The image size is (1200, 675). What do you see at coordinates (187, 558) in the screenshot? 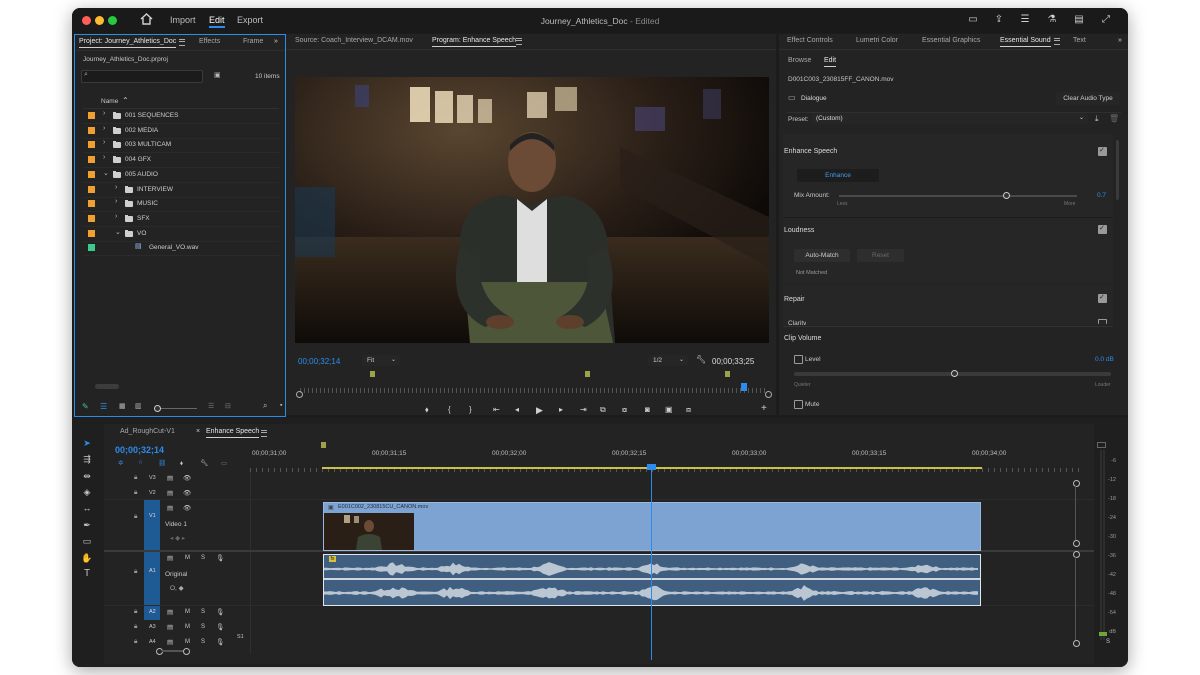
I see `a1-mute-button: M` at bounding box center [187, 558].